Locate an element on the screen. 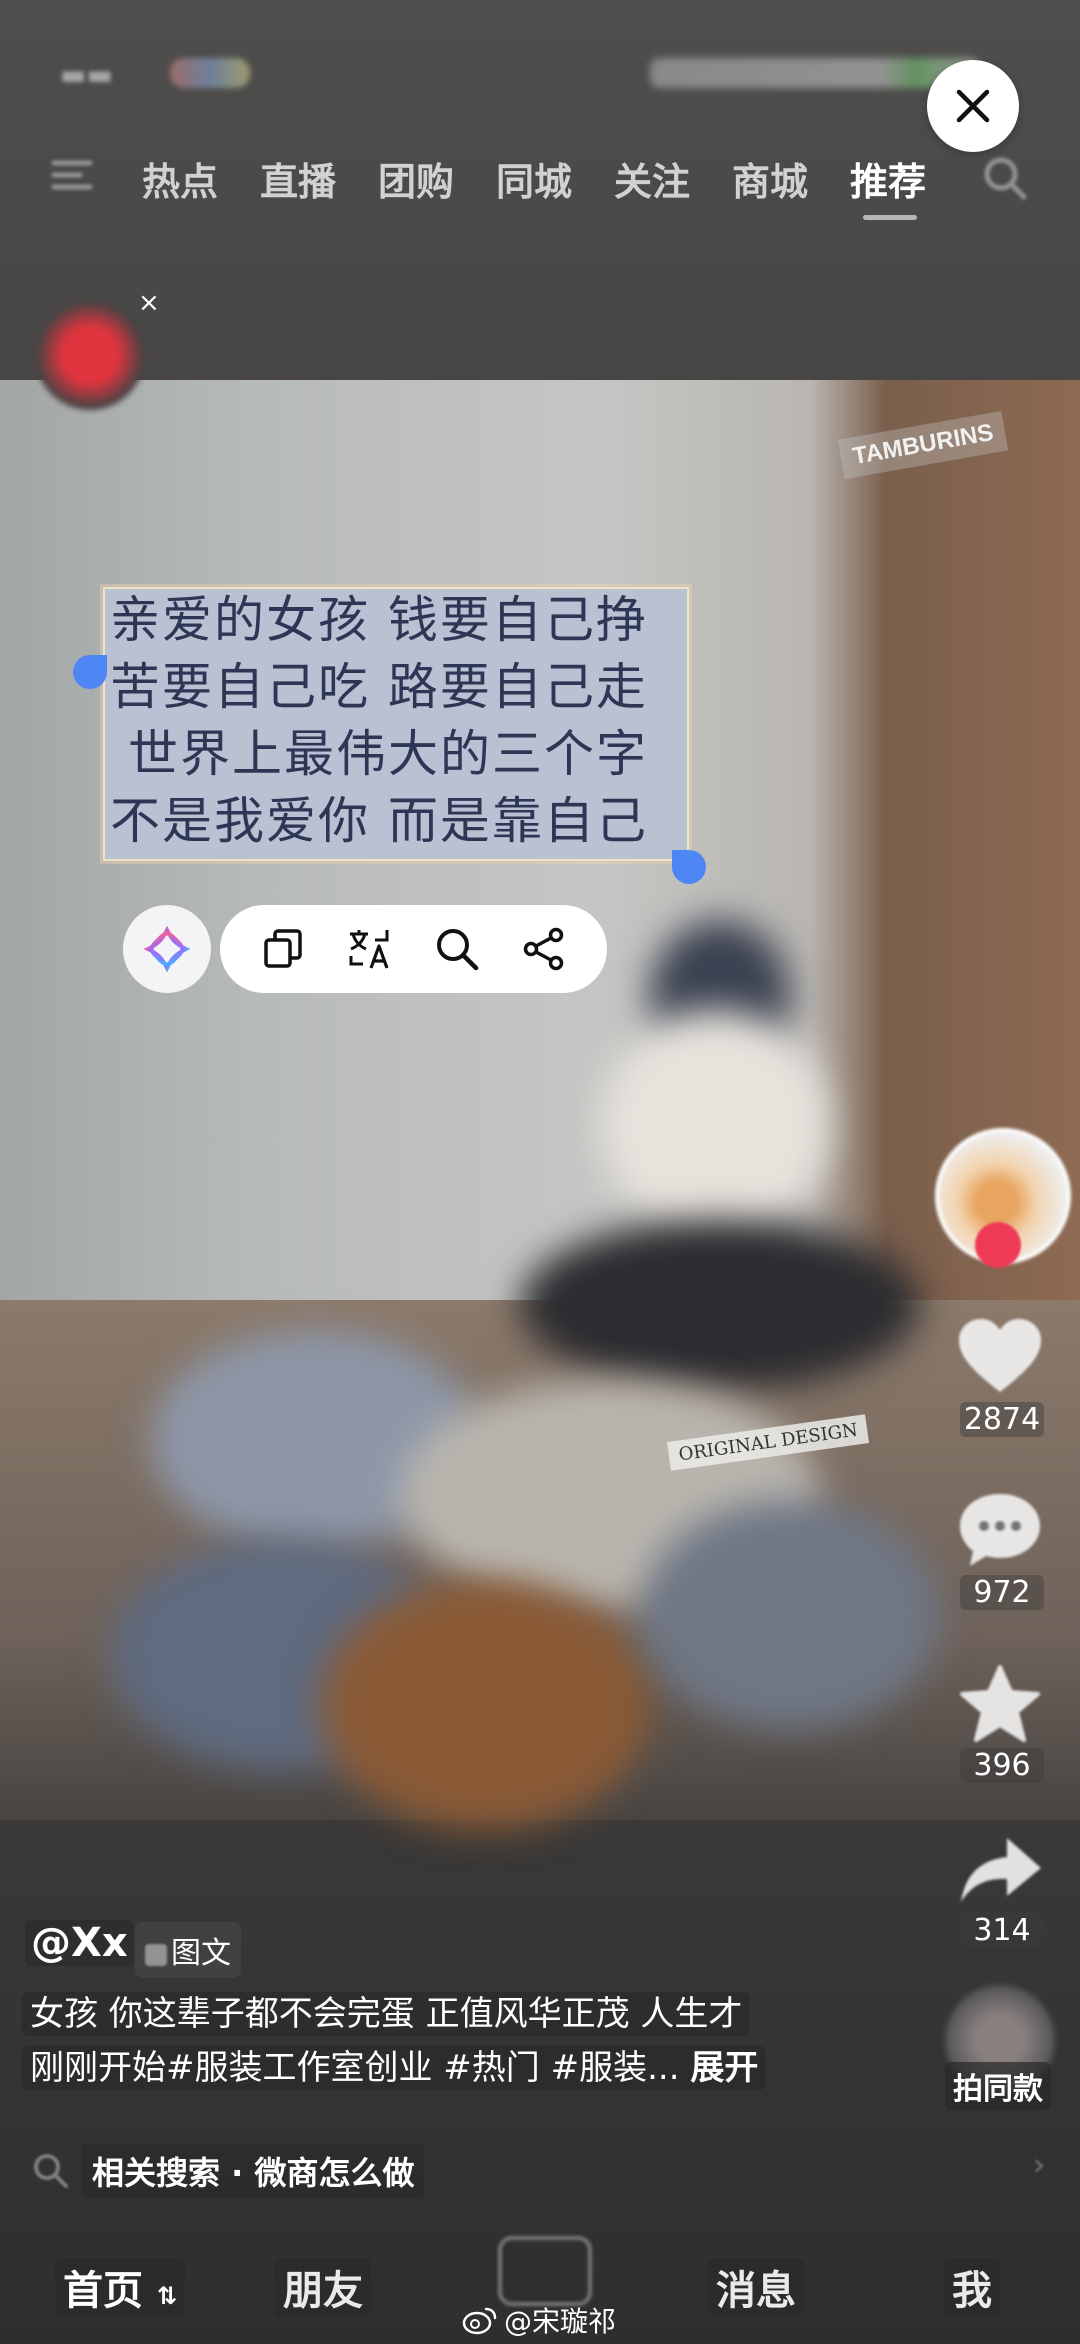  share-selection-button is located at coordinates (544, 949).